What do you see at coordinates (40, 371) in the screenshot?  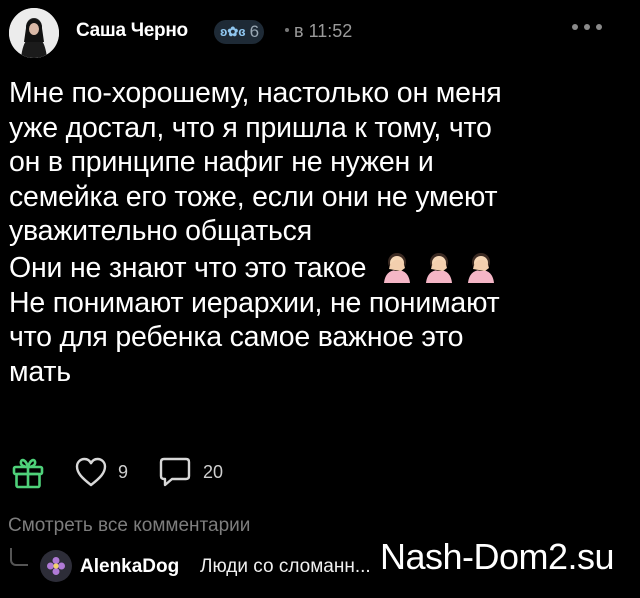 I see `post-line: мать` at bounding box center [40, 371].